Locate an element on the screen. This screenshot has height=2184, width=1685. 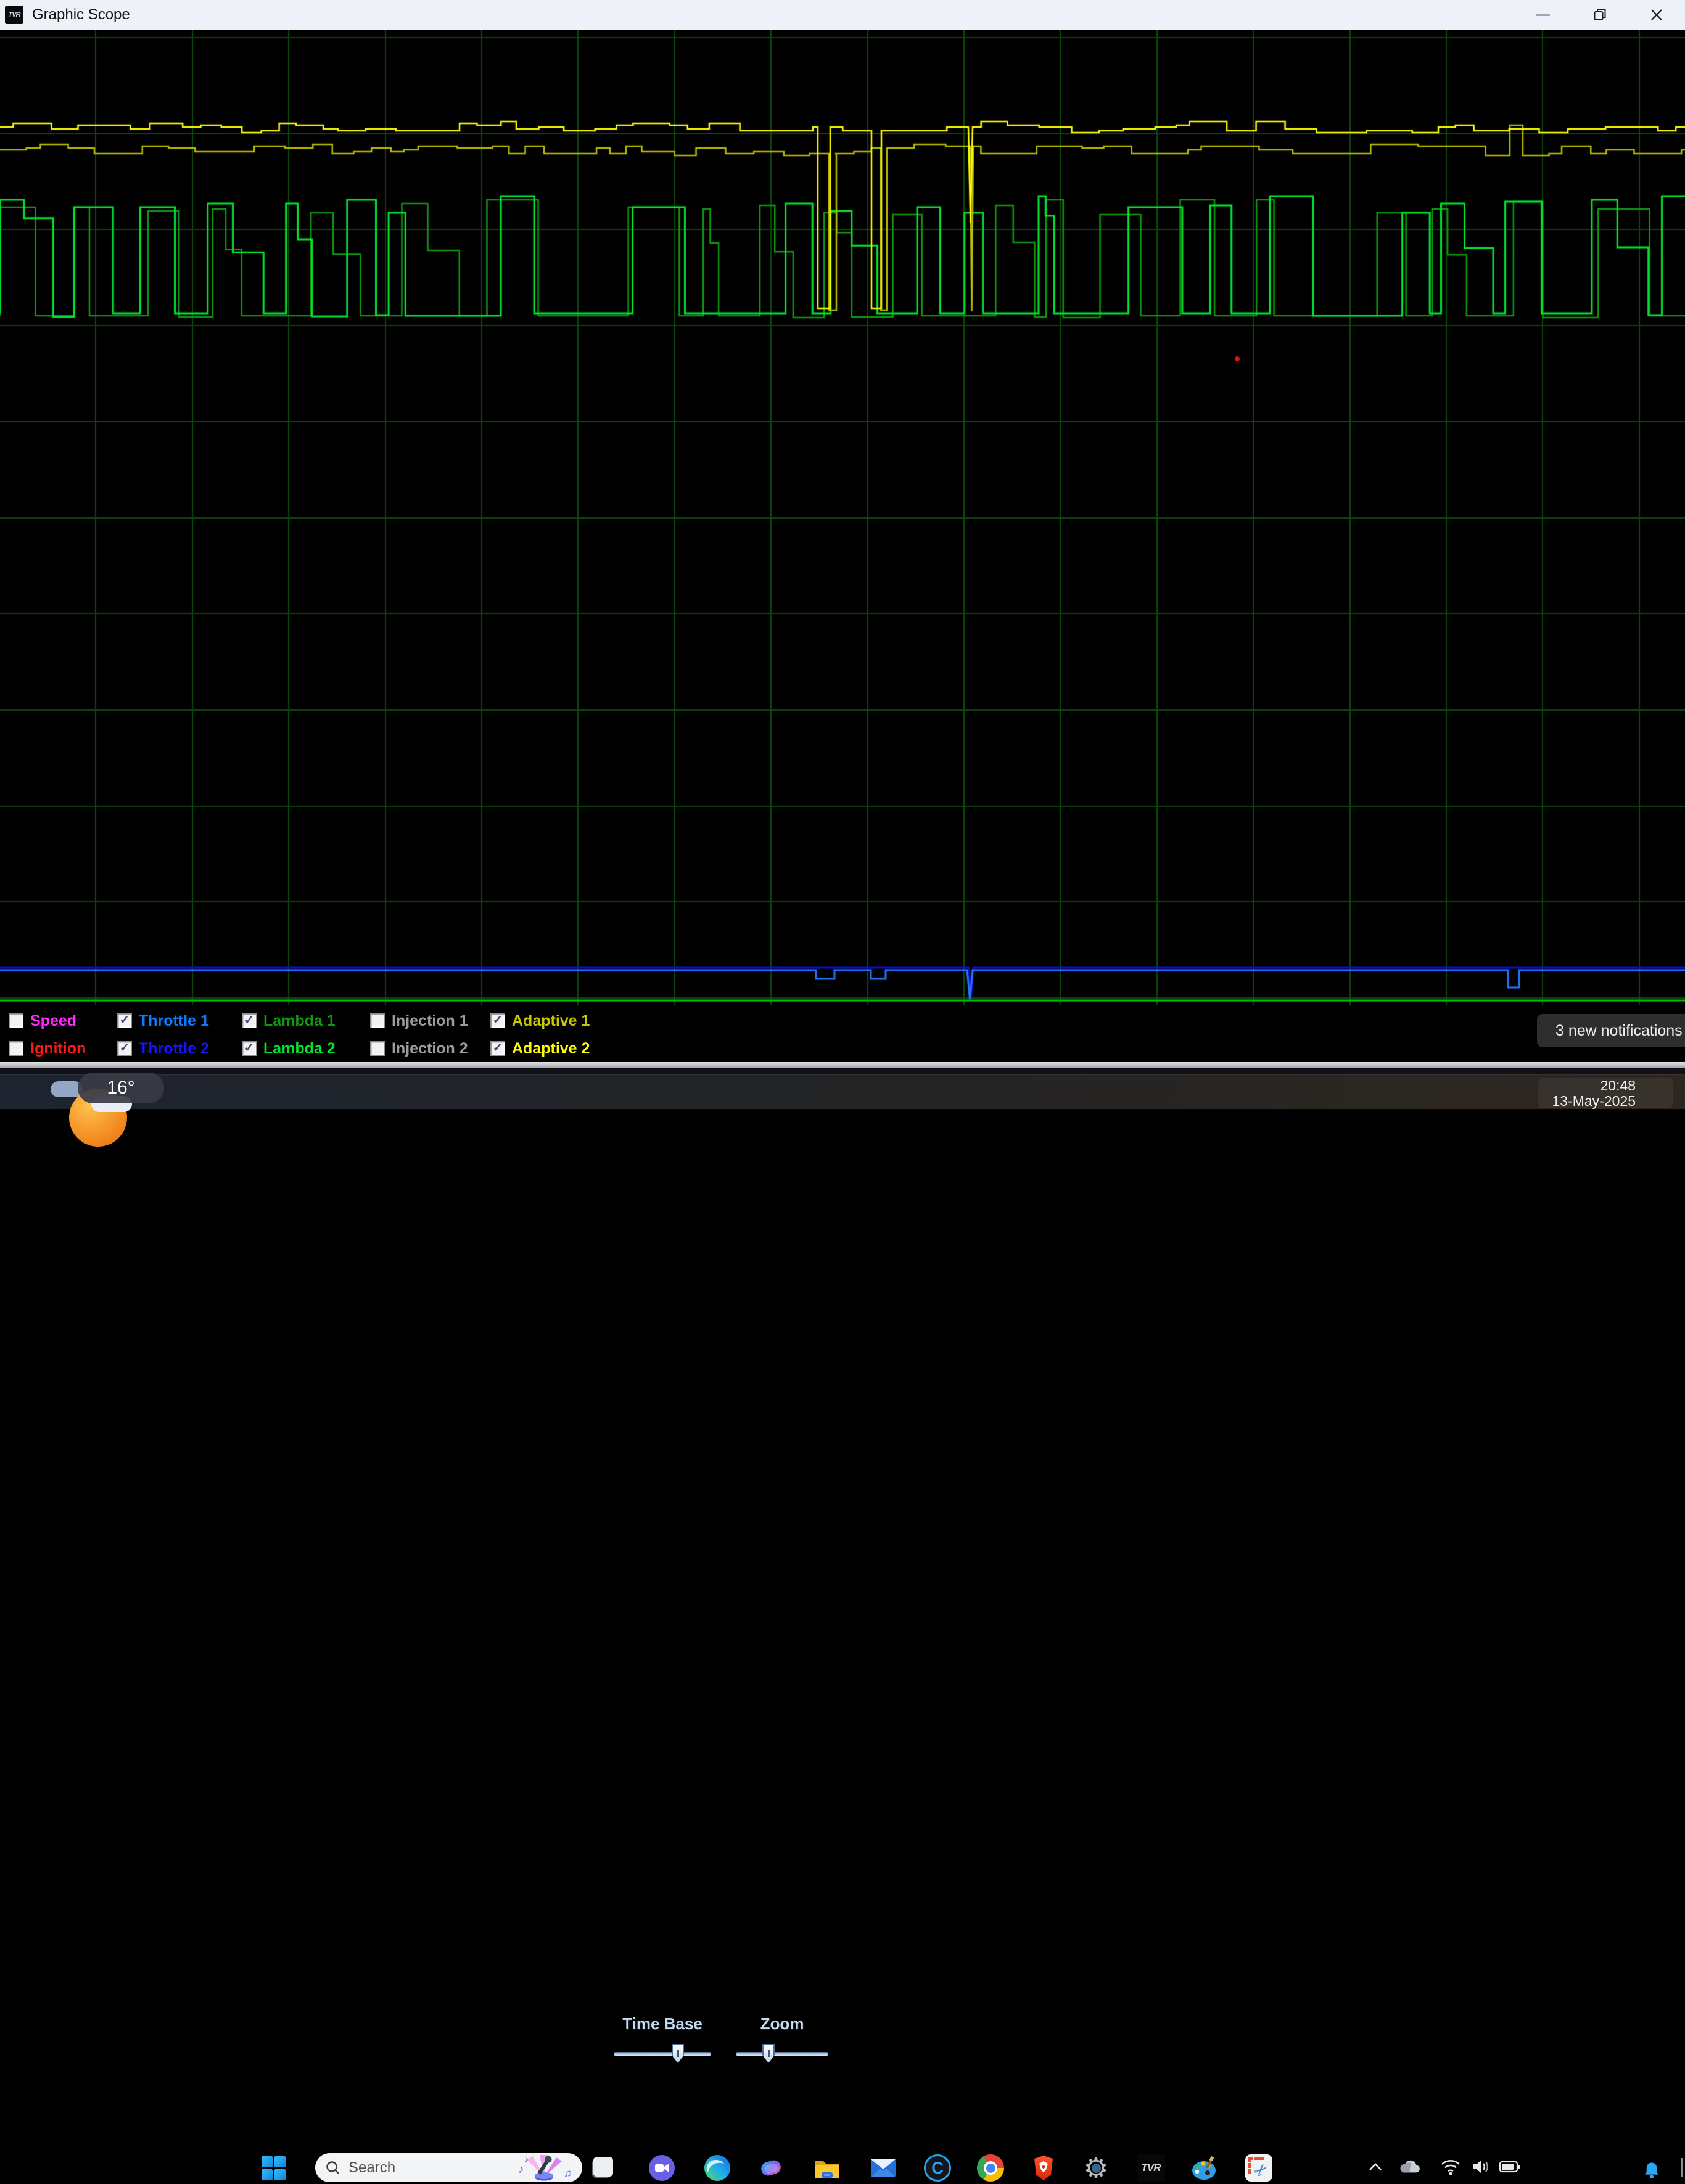
mail-icon is located at coordinates (883, 2168).